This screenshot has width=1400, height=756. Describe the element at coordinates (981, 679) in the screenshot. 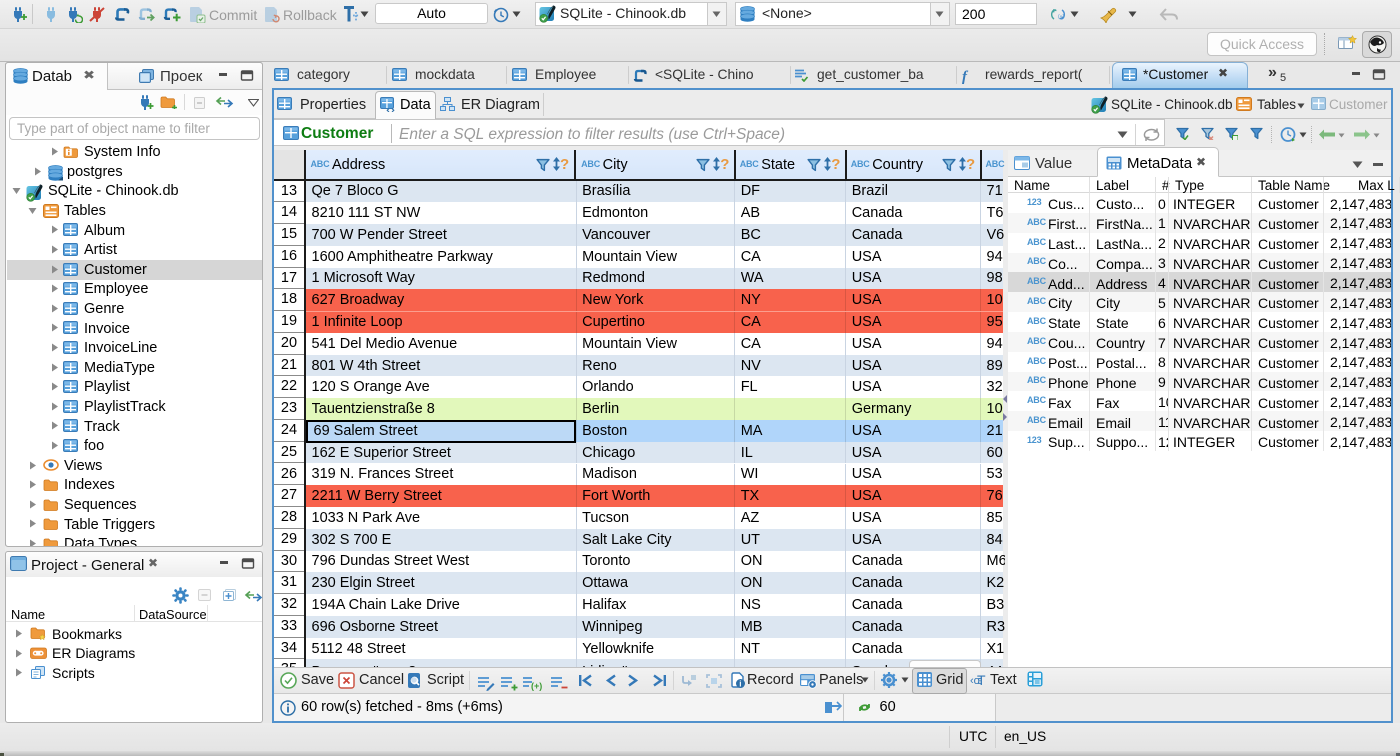

I see `svg-text: T` at that location.